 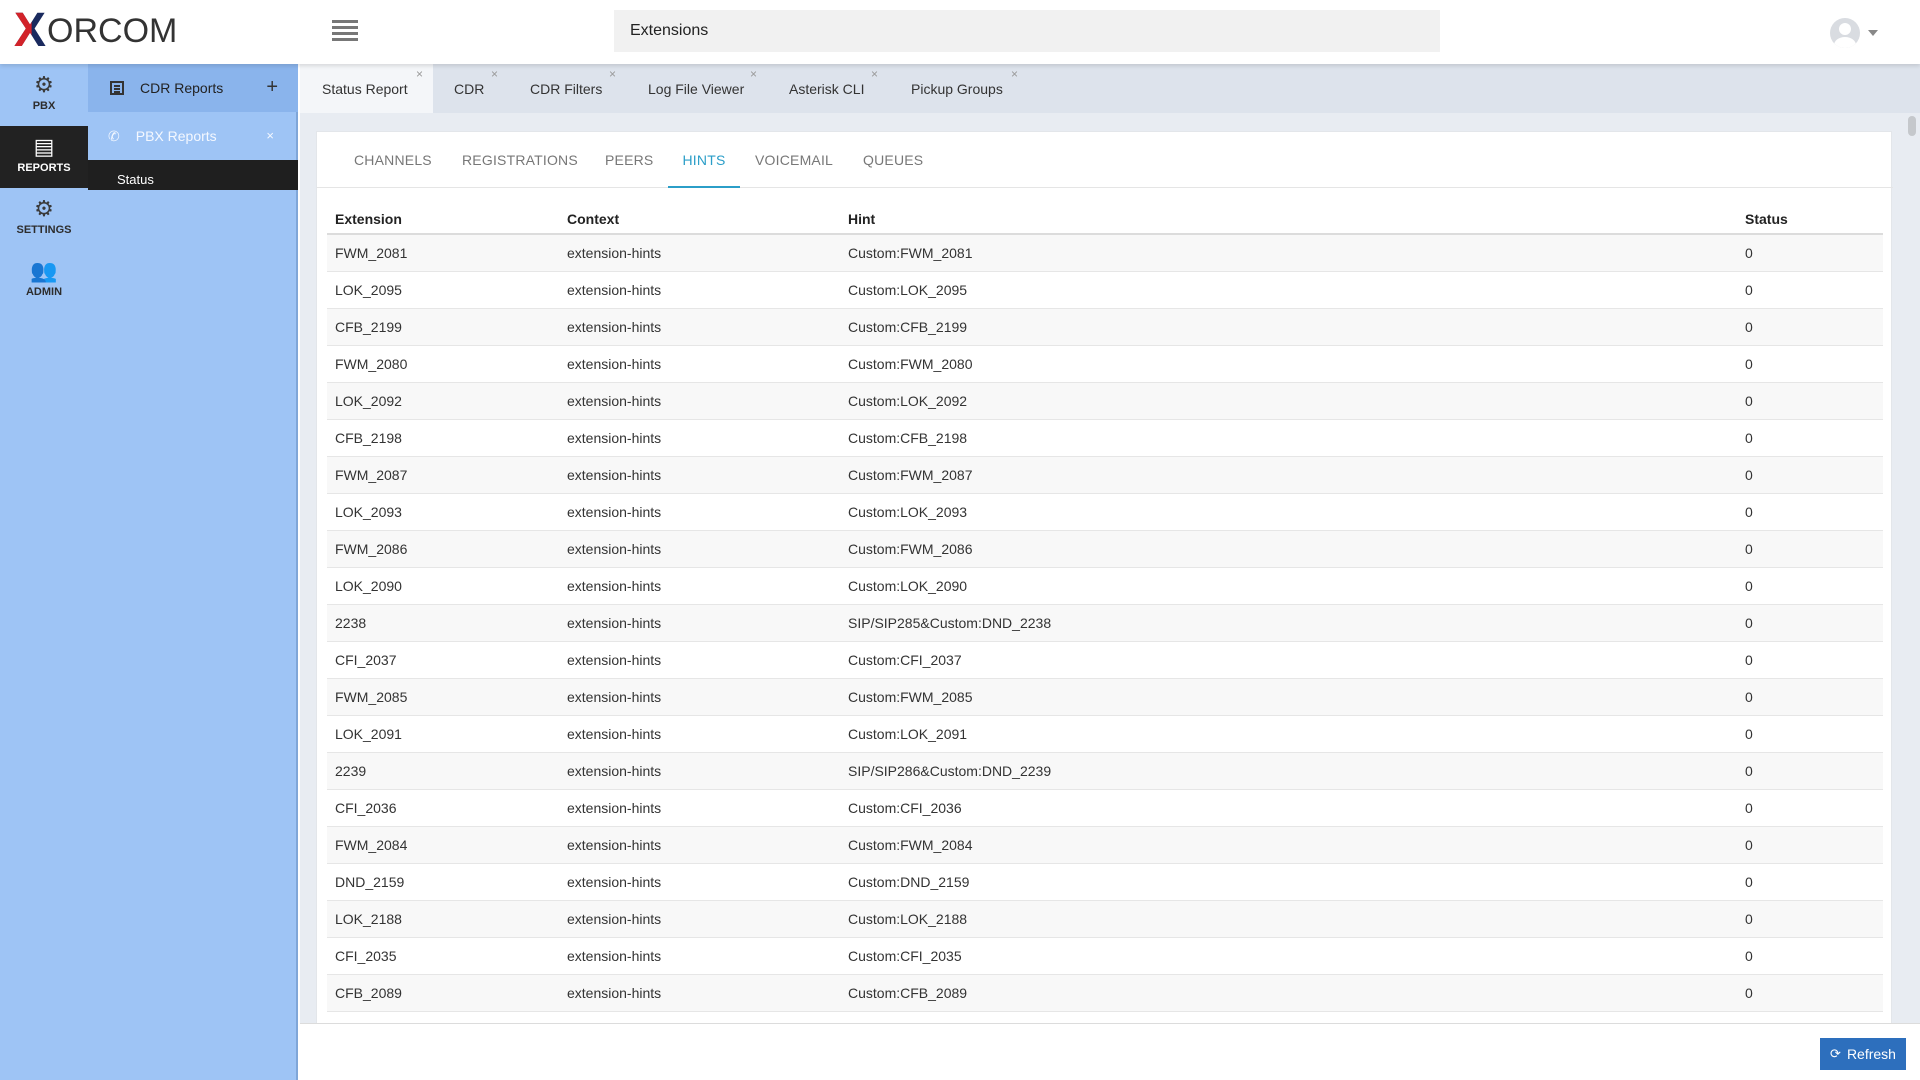 I want to click on rail-item-pbx: ⚙ PBX, so click(x=44, y=95).